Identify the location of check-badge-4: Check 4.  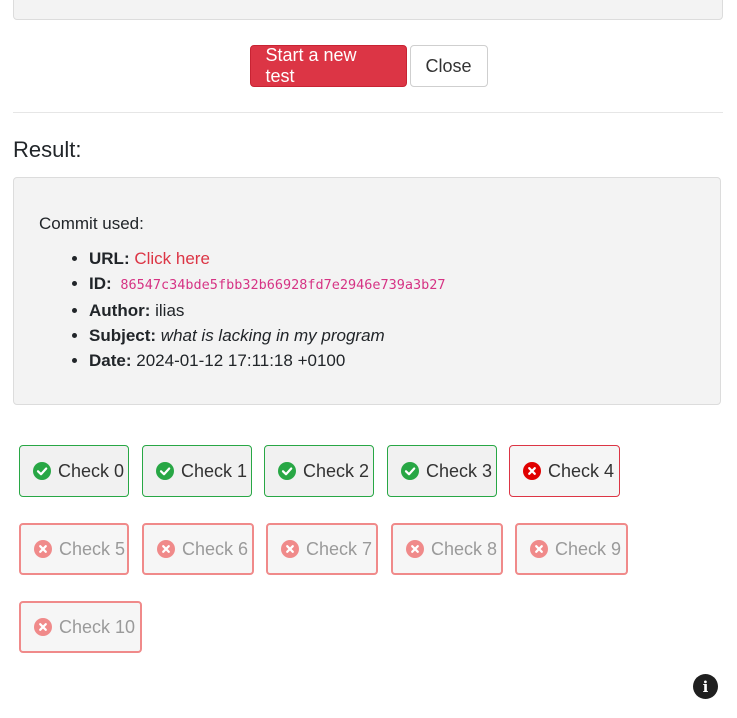
(564, 471).